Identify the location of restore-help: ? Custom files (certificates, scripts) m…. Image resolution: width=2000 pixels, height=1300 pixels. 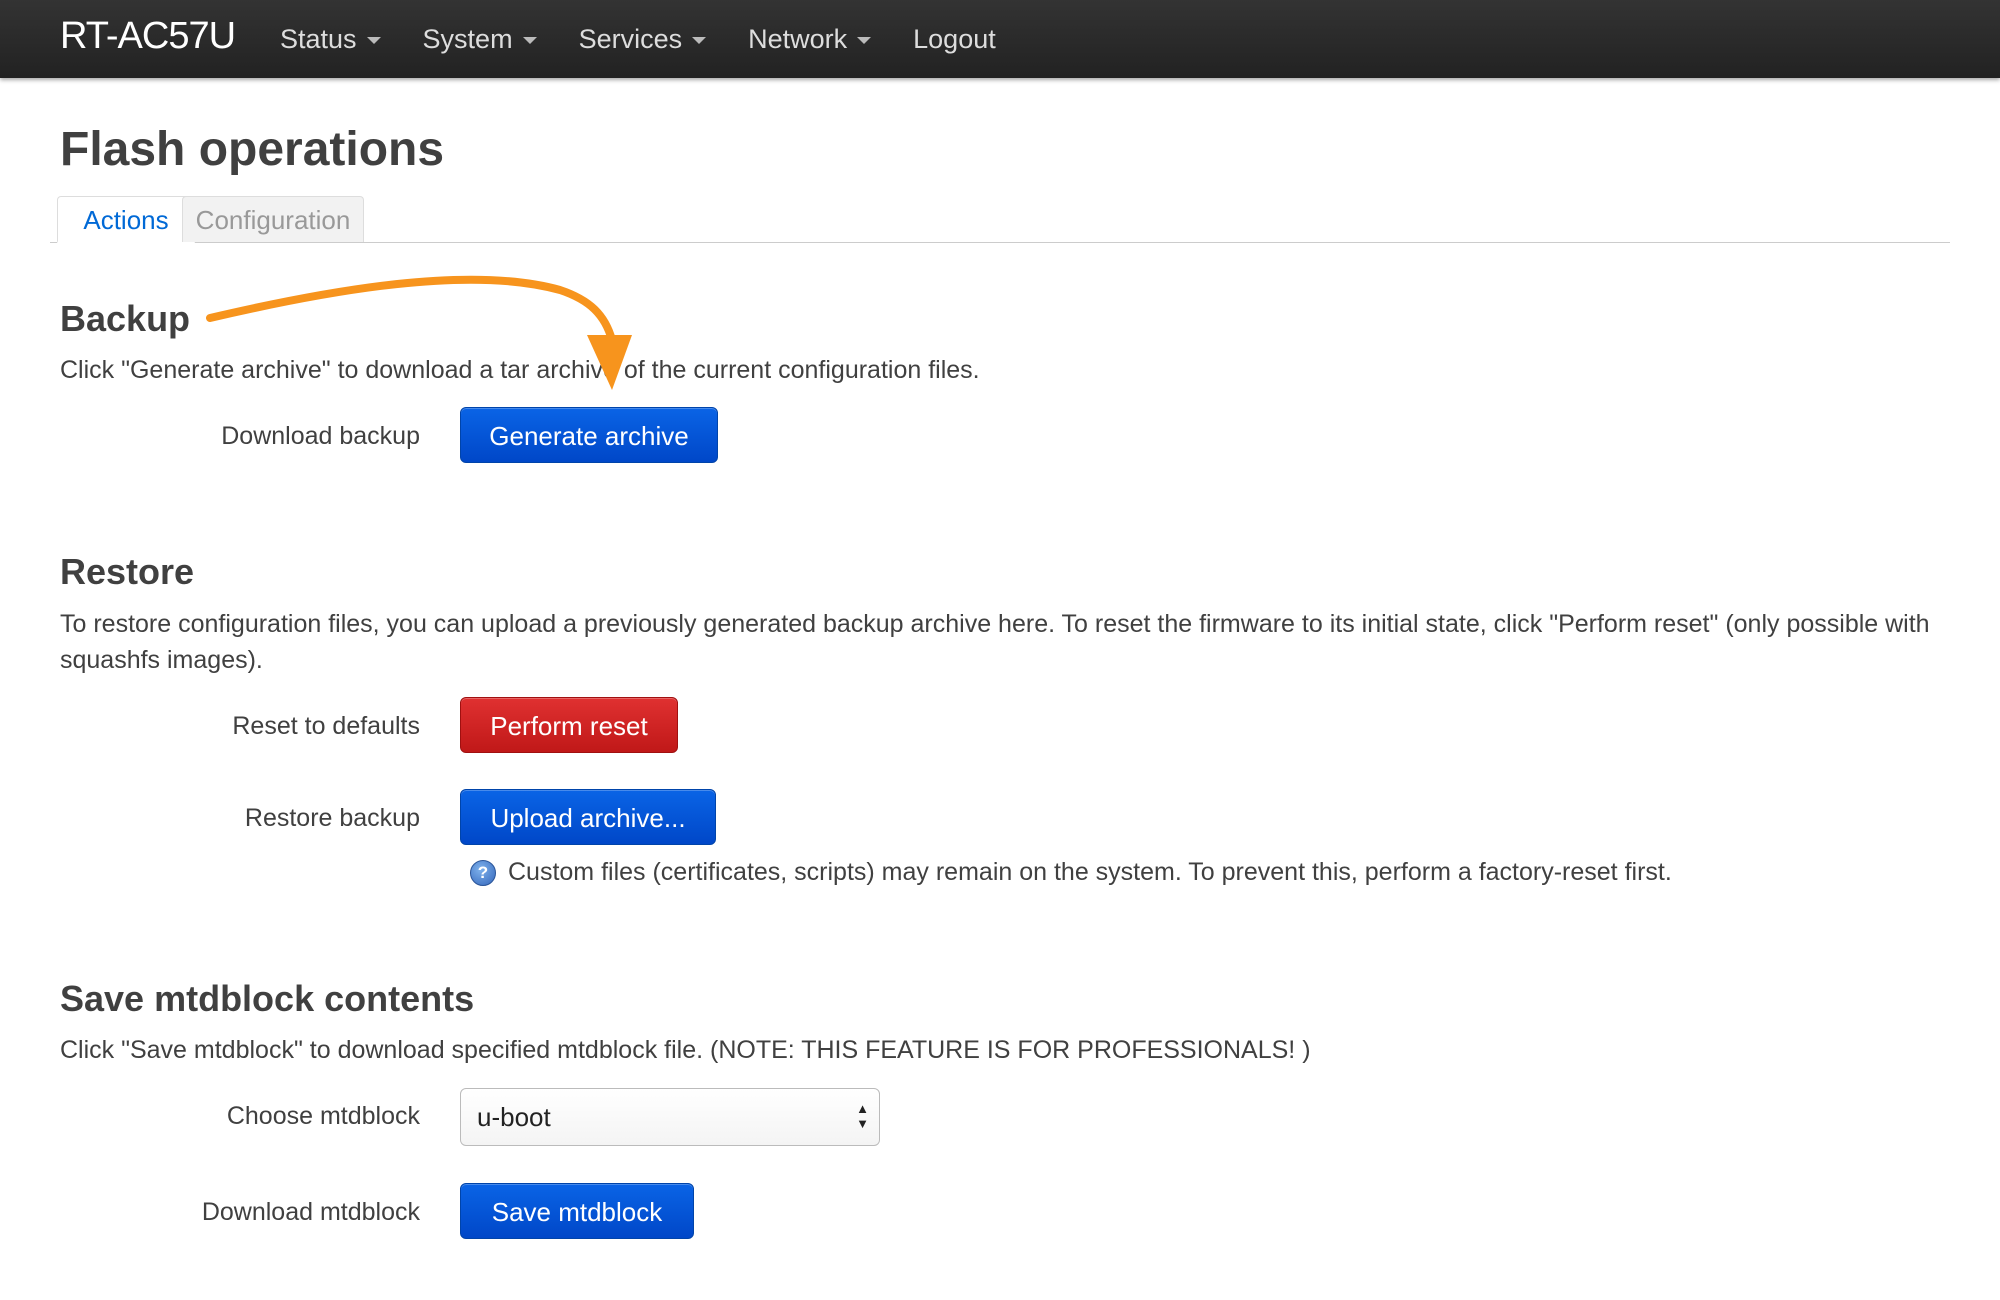
(1071, 872).